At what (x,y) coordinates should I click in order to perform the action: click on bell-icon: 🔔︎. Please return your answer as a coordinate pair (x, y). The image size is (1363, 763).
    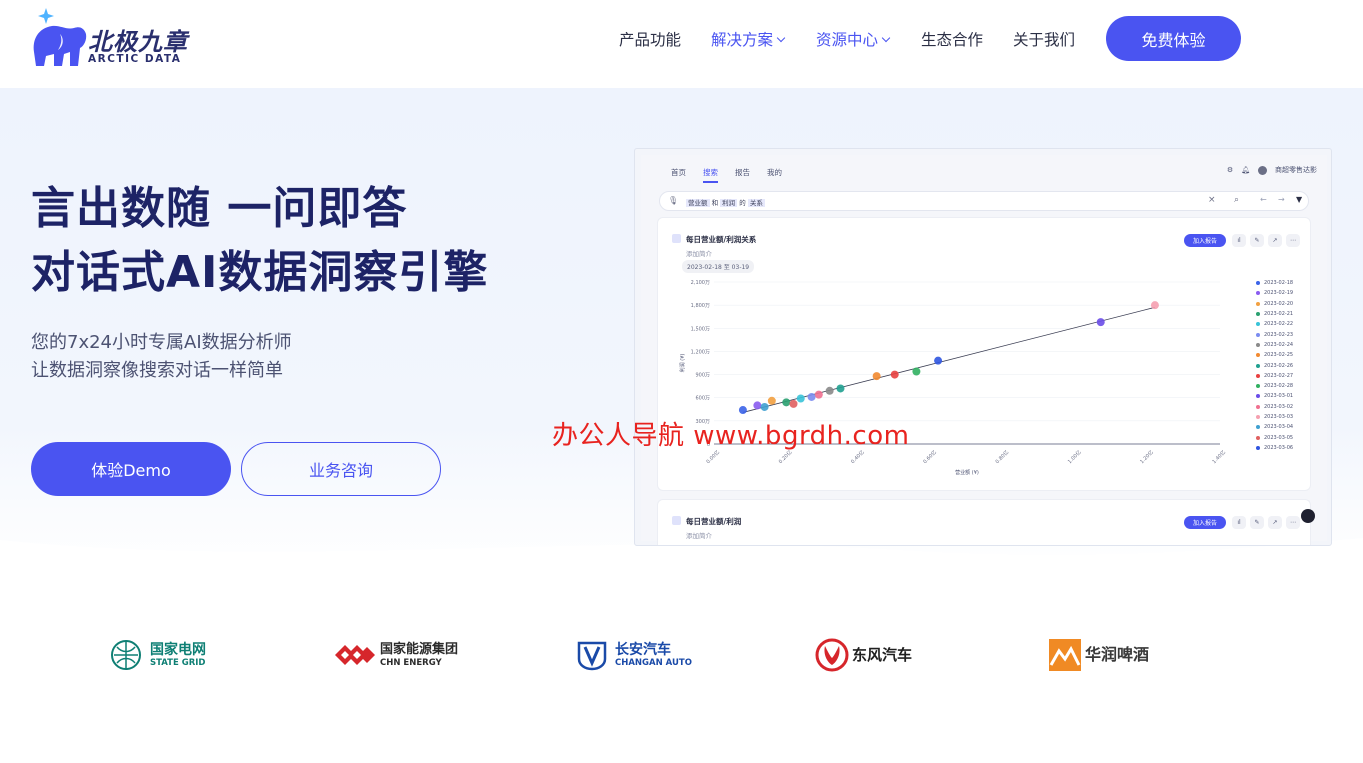
    Looking at the image, I should click on (1245, 170).